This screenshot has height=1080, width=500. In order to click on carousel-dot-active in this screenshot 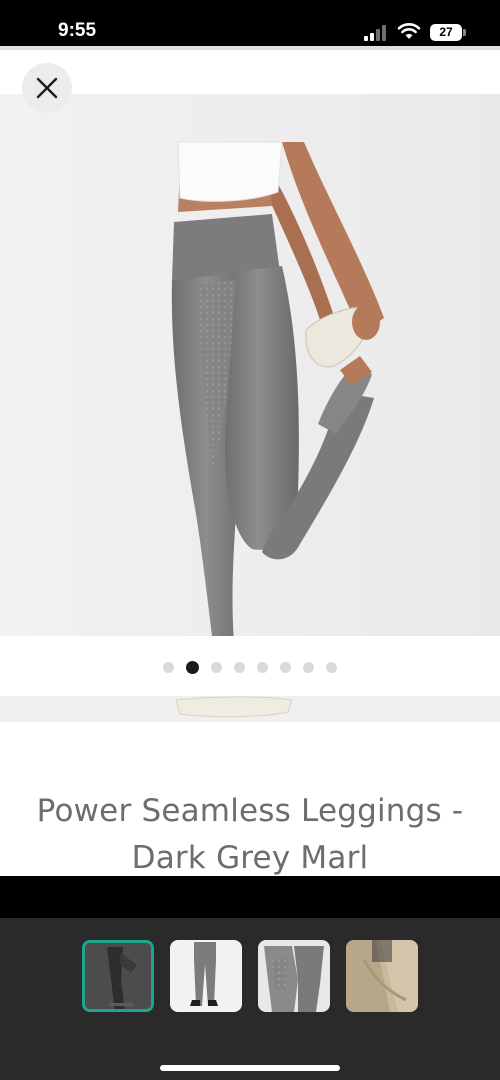, I will do `click(192, 667)`.